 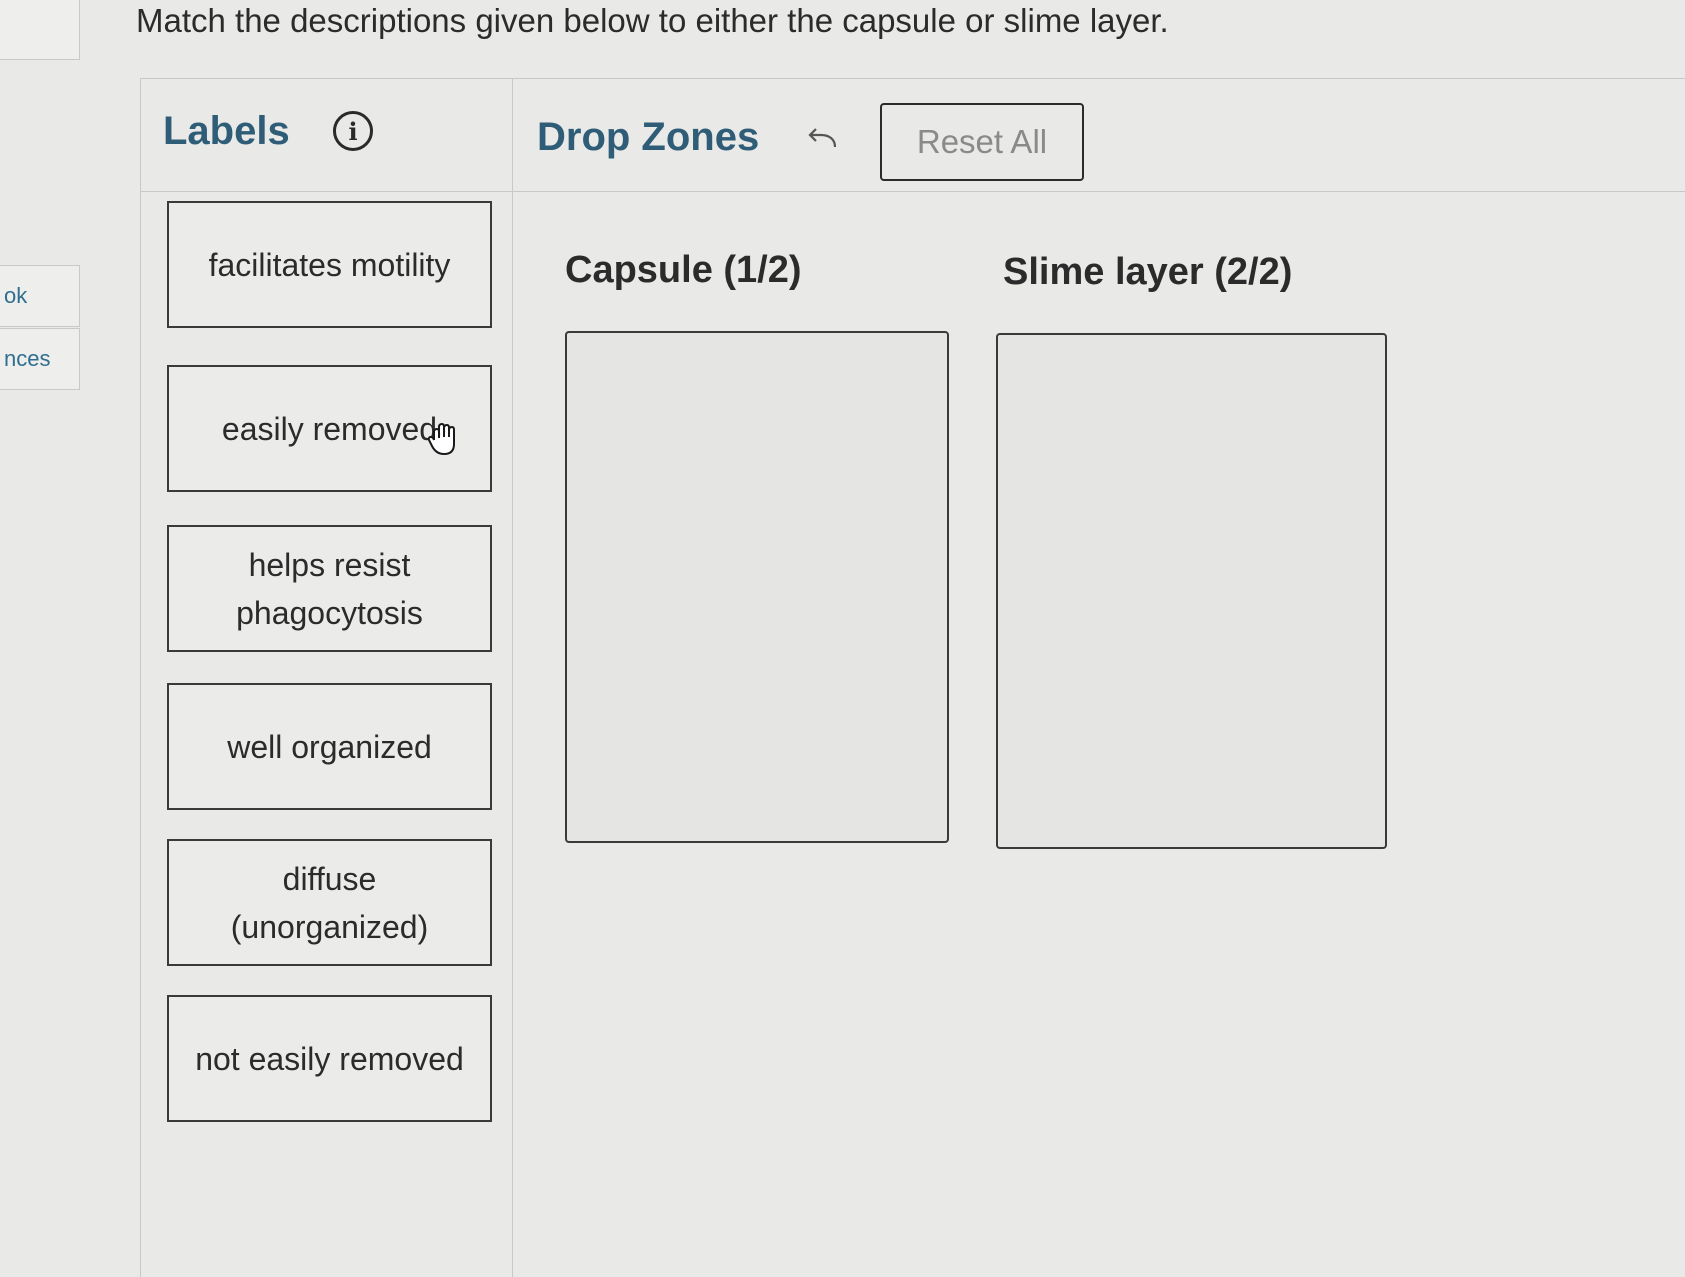 I want to click on sidebar-tab-references: nces, so click(x=40, y=359).